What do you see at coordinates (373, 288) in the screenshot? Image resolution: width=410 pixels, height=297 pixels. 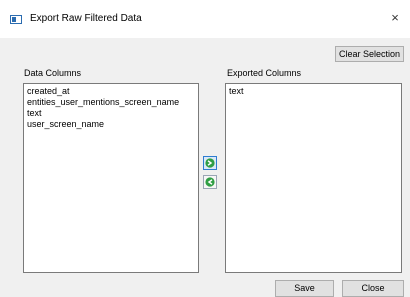 I see `close-button: Close` at bounding box center [373, 288].